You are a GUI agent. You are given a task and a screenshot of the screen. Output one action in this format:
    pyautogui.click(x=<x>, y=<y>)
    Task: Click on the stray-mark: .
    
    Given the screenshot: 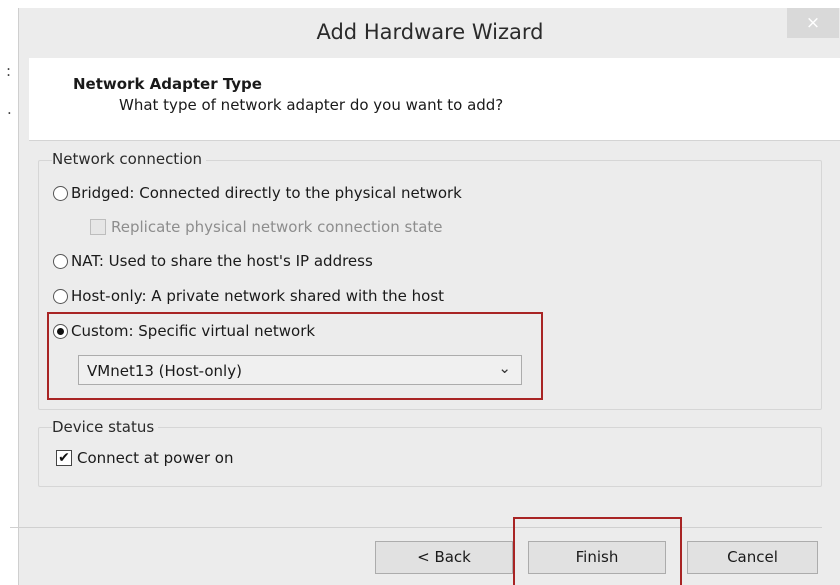 What is the action you would take?
    pyautogui.click(x=9, y=109)
    